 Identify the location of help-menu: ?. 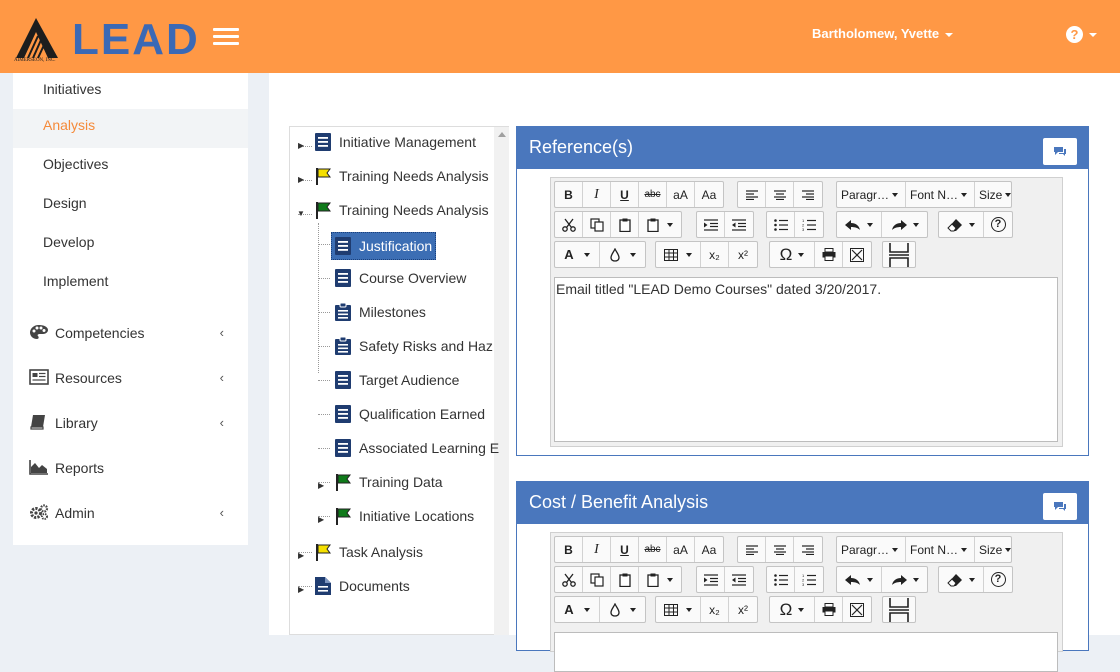
(1081, 35).